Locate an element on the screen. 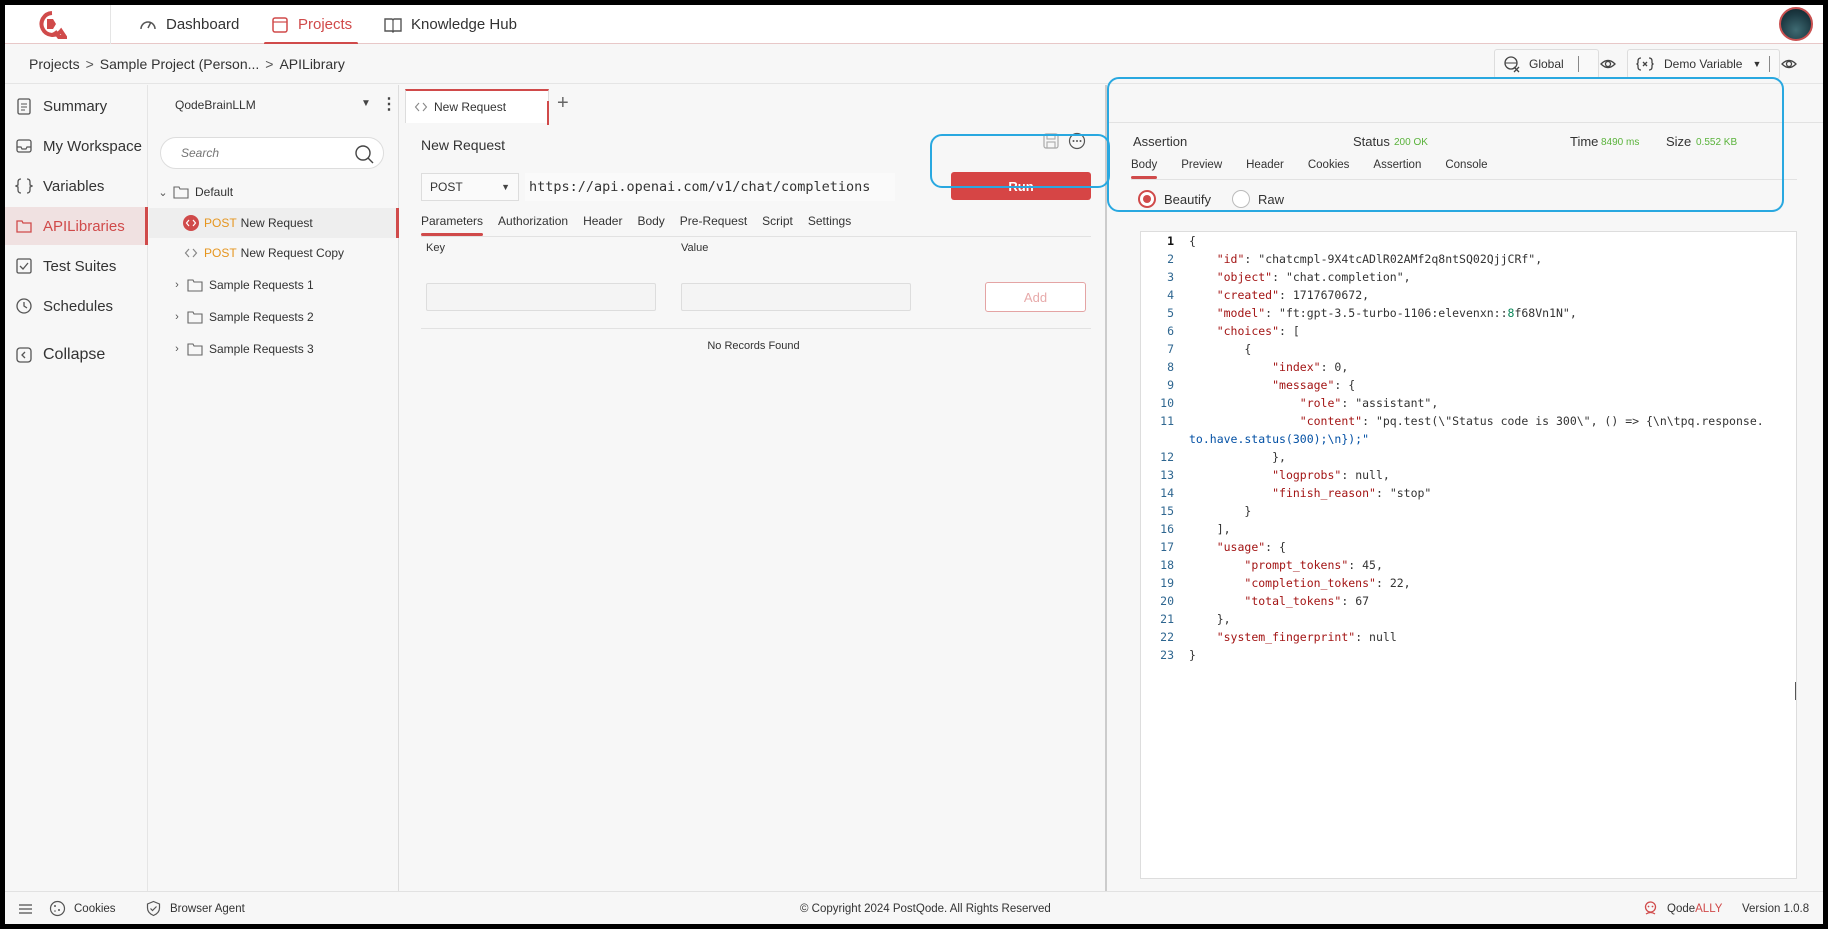 The image size is (1828, 929). more-options-icon is located at coordinates (1077, 141).